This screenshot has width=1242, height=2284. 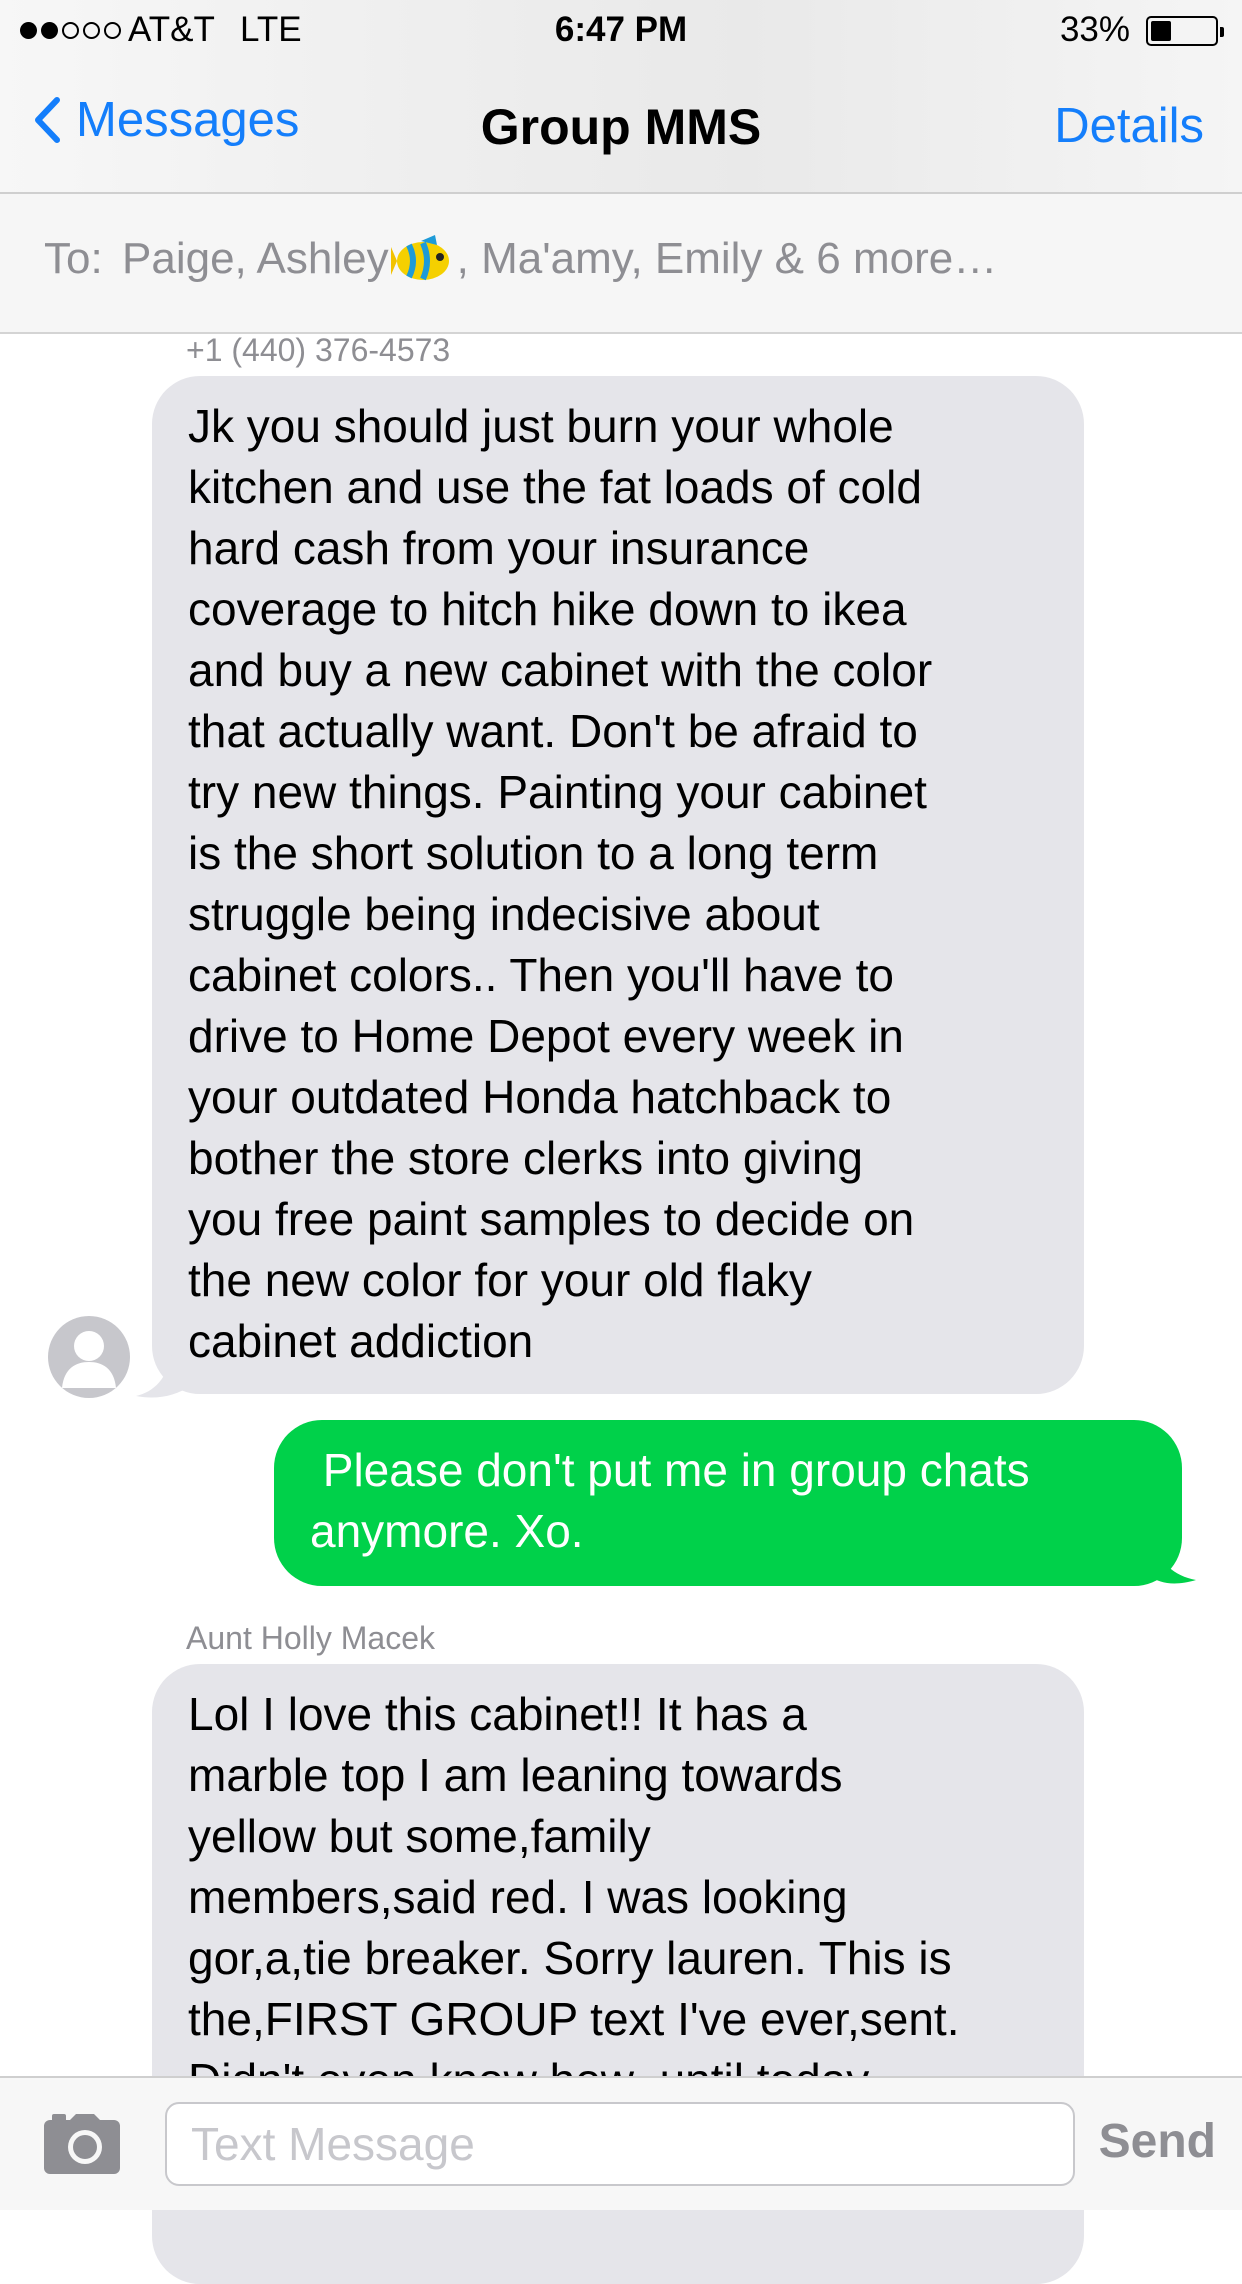 What do you see at coordinates (73, 258) in the screenshot?
I see `to-label: To:` at bounding box center [73, 258].